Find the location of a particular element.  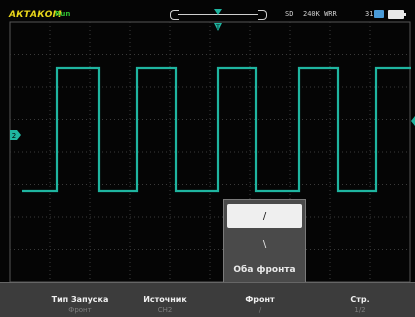

softkey-page: Стр. 1/2 is located at coordinates (360, 300).